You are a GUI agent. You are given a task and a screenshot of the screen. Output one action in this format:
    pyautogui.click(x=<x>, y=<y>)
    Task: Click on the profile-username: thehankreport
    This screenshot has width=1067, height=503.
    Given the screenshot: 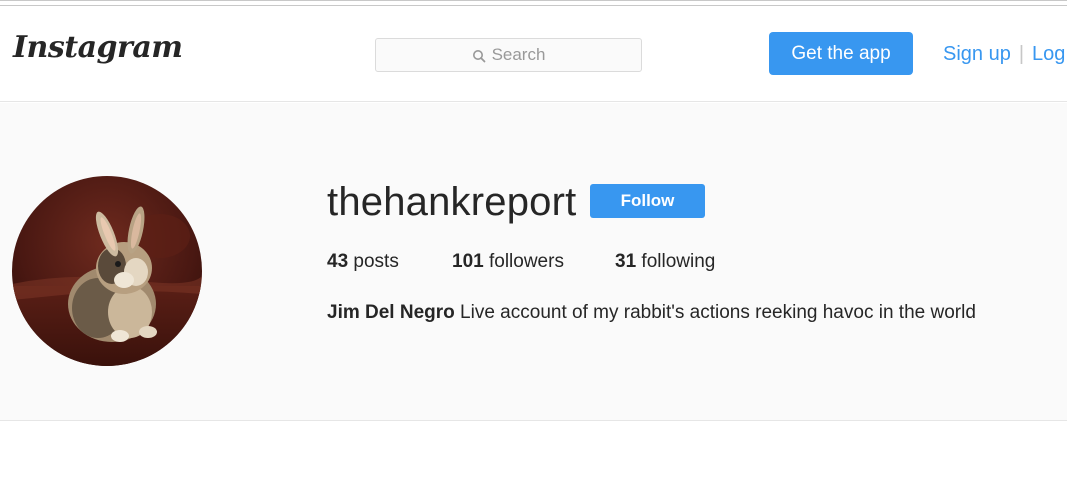 What is the action you would take?
    pyautogui.click(x=452, y=202)
    